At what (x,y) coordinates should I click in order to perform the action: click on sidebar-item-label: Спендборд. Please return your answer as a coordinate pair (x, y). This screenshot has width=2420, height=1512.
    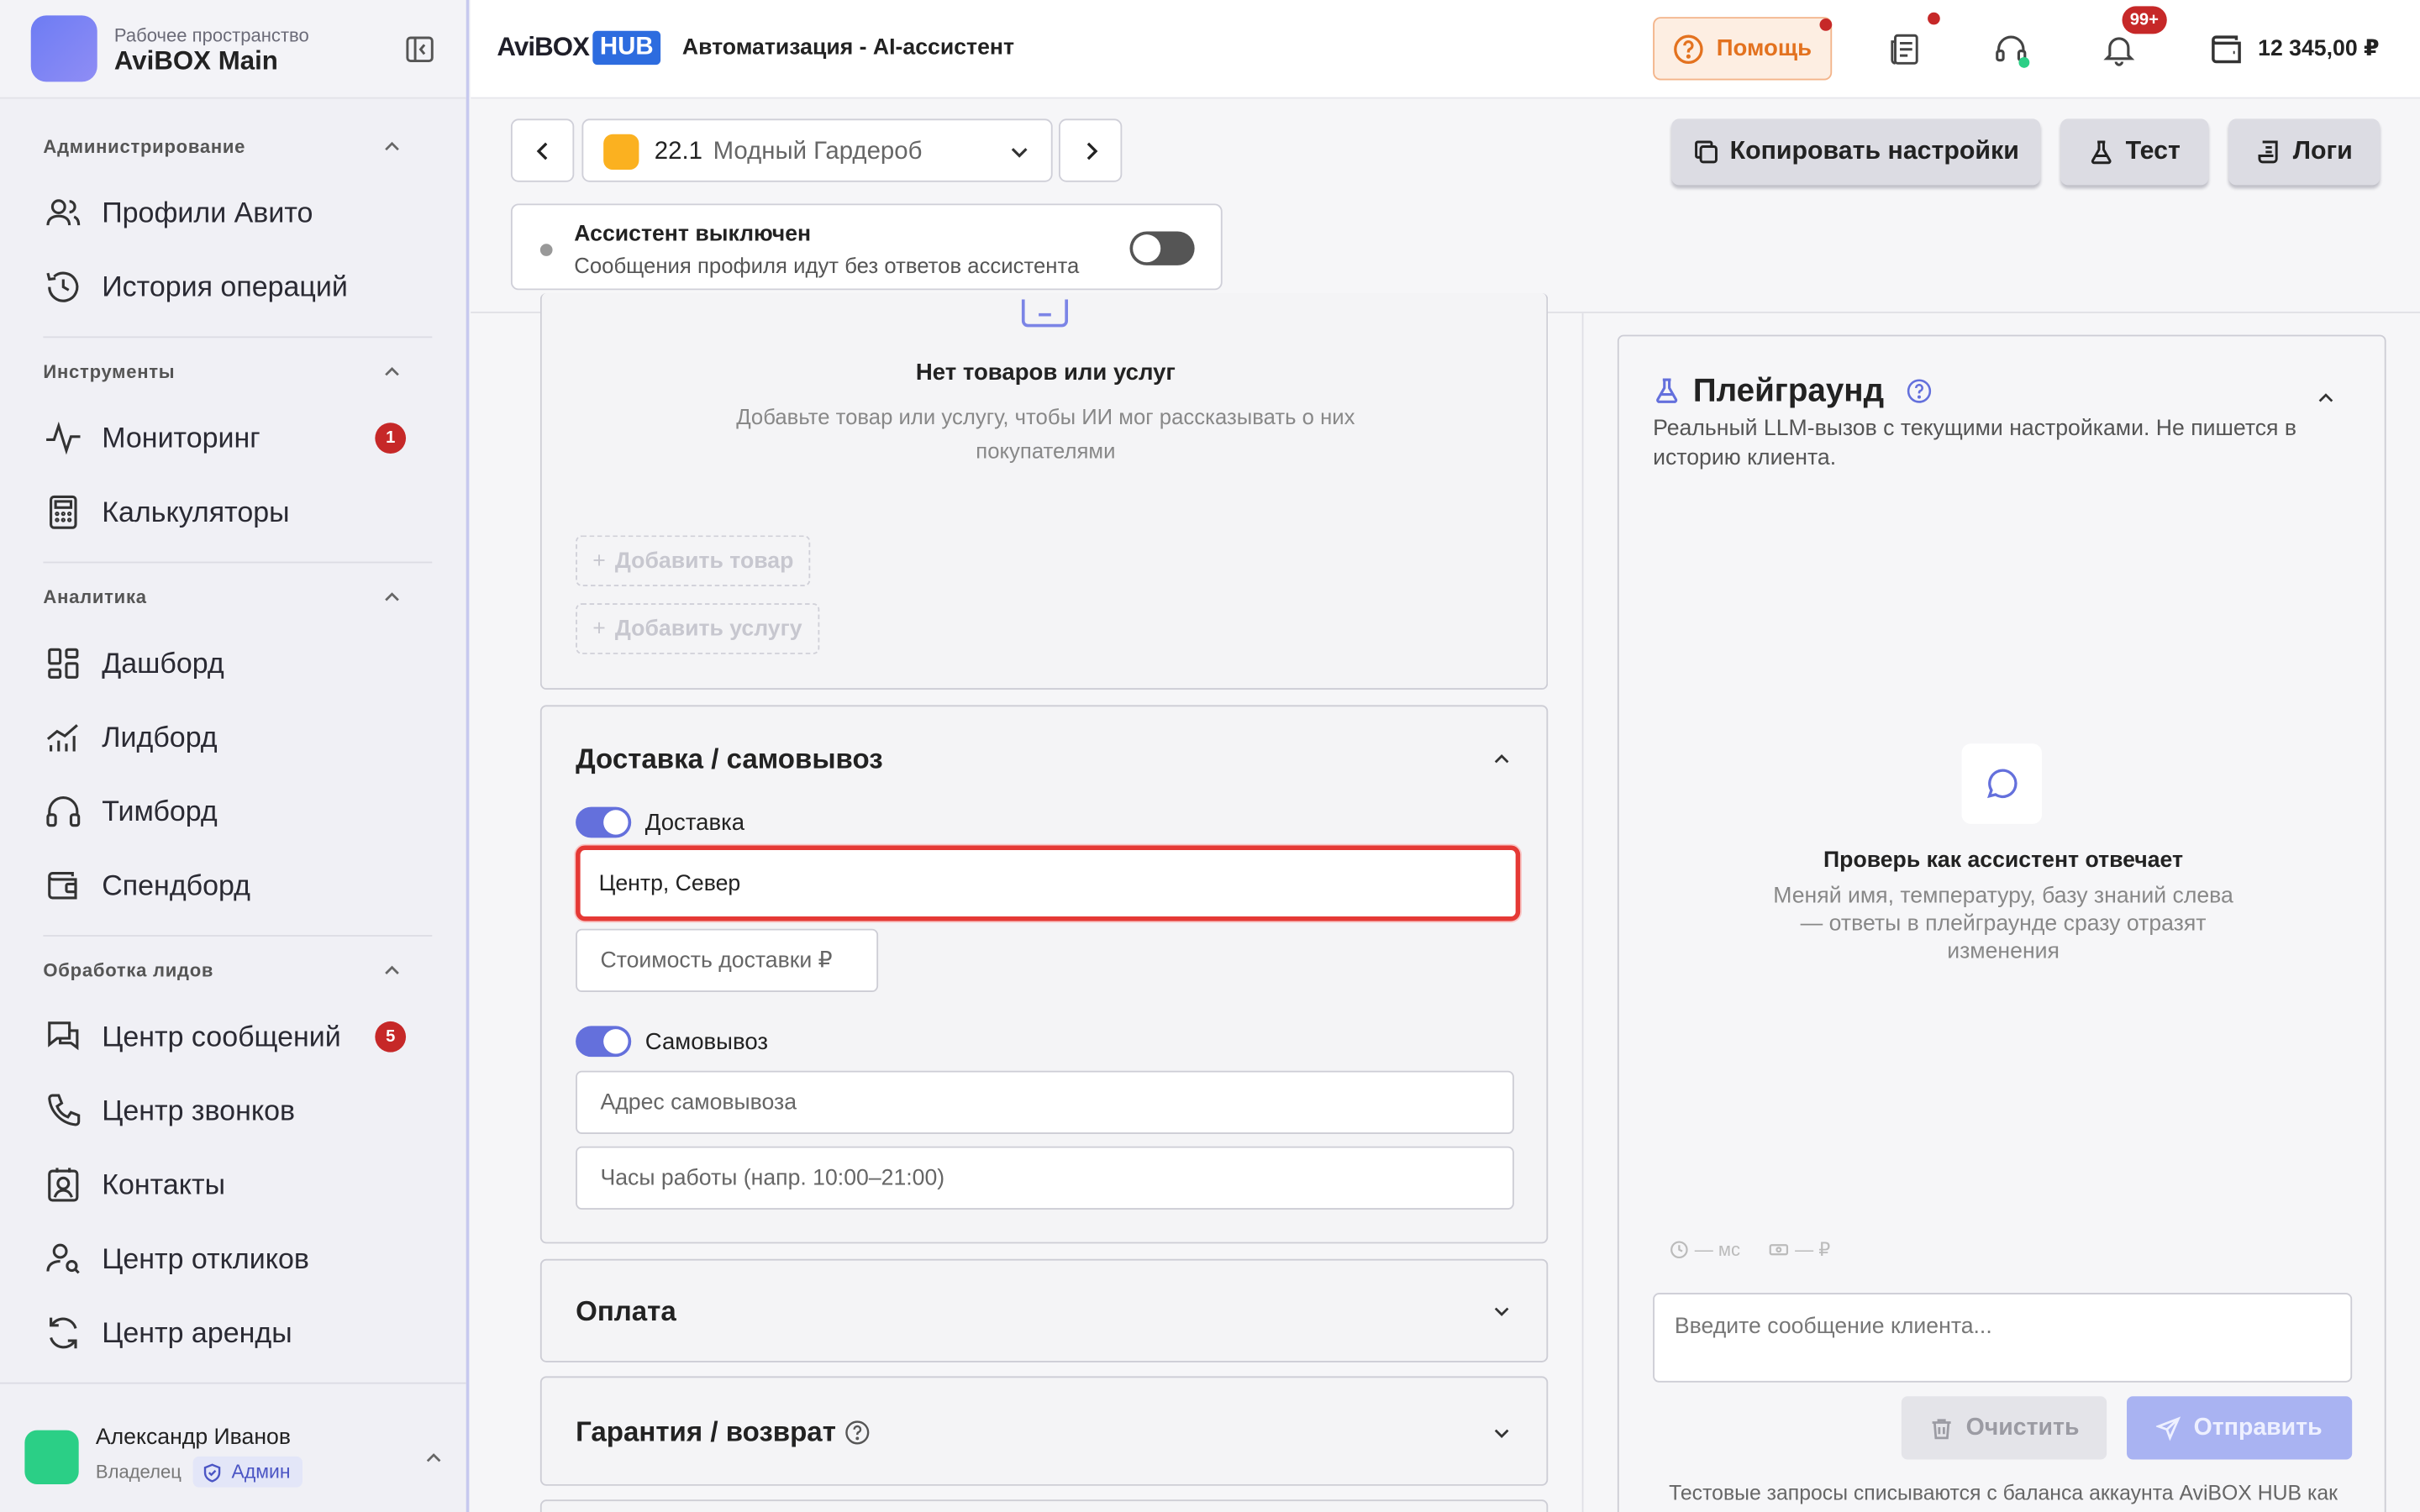
    Looking at the image, I should click on (176, 885).